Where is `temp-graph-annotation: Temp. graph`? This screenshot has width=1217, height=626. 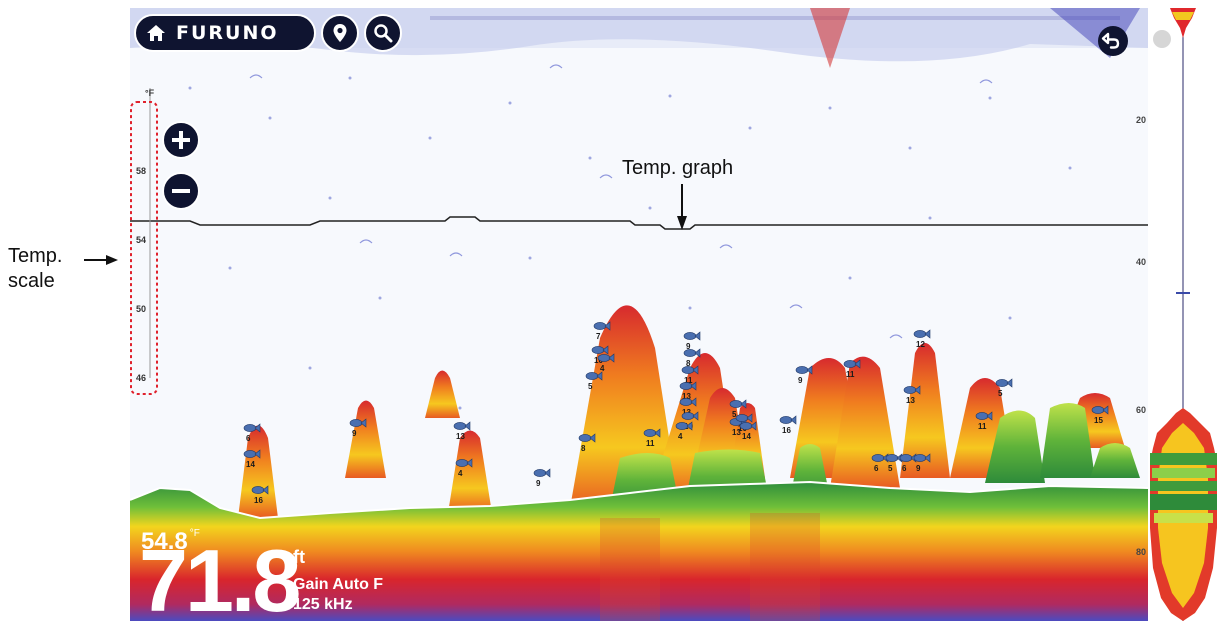 temp-graph-annotation: Temp. graph is located at coordinates (678, 168).